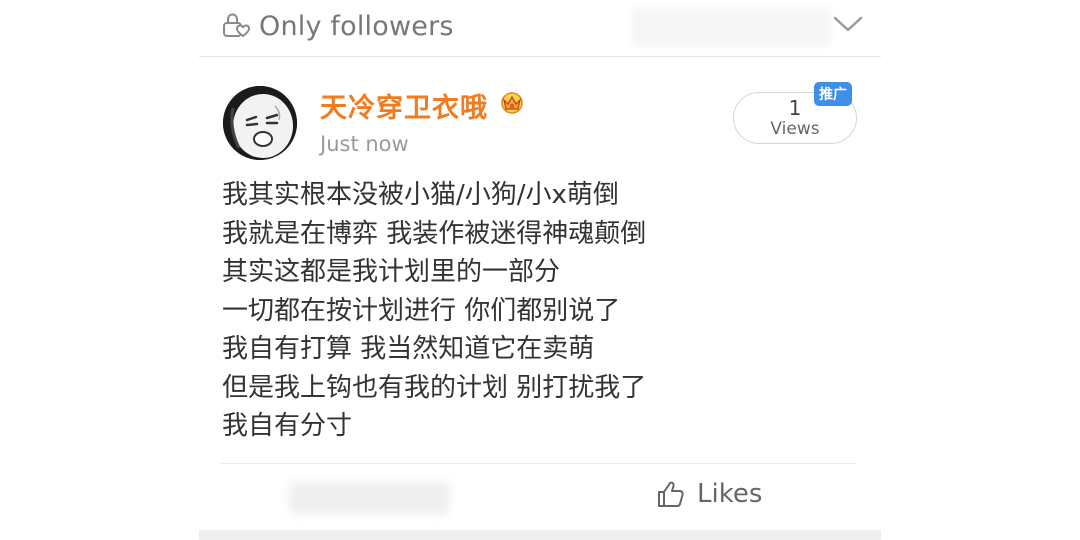 The image size is (1080, 540). What do you see at coordinates (513, 103) in the screenshot?
I see `crown-badge-icon` at bounding box center [513, 103].